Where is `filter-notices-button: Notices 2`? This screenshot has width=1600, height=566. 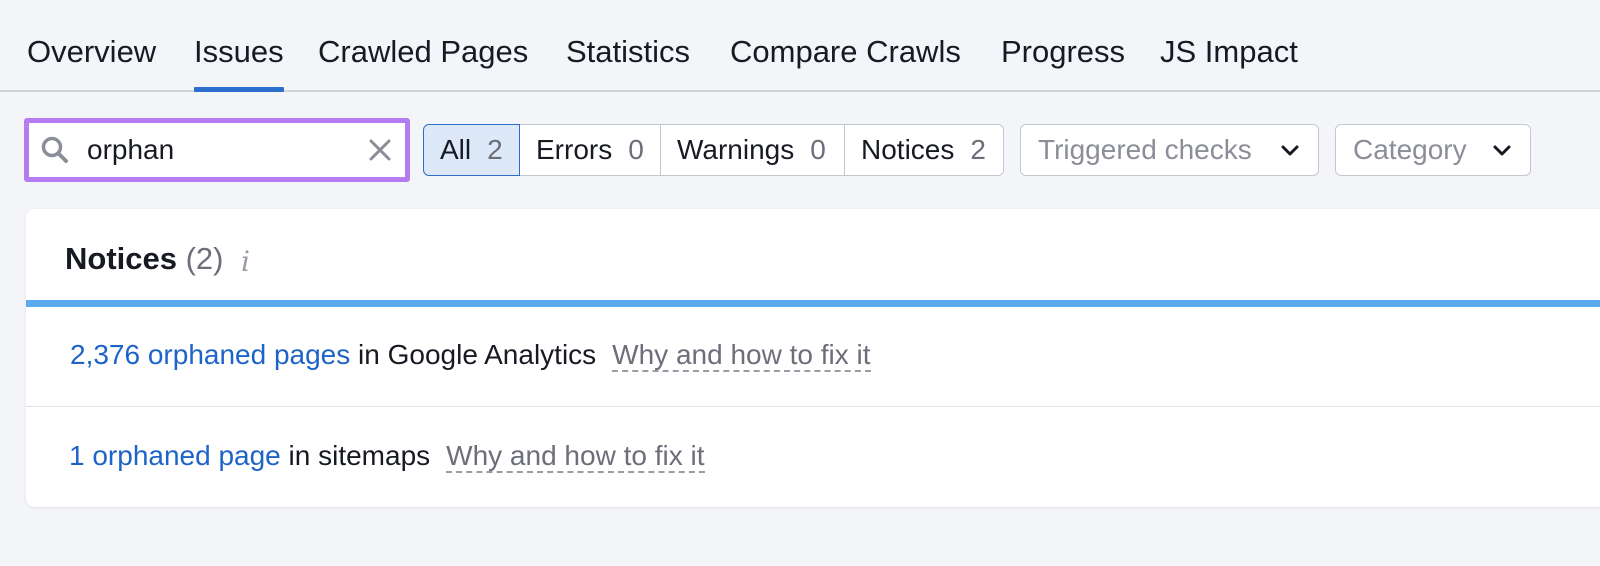
filter-notices-button: Notices 2 is located at coordinates (924, 150).